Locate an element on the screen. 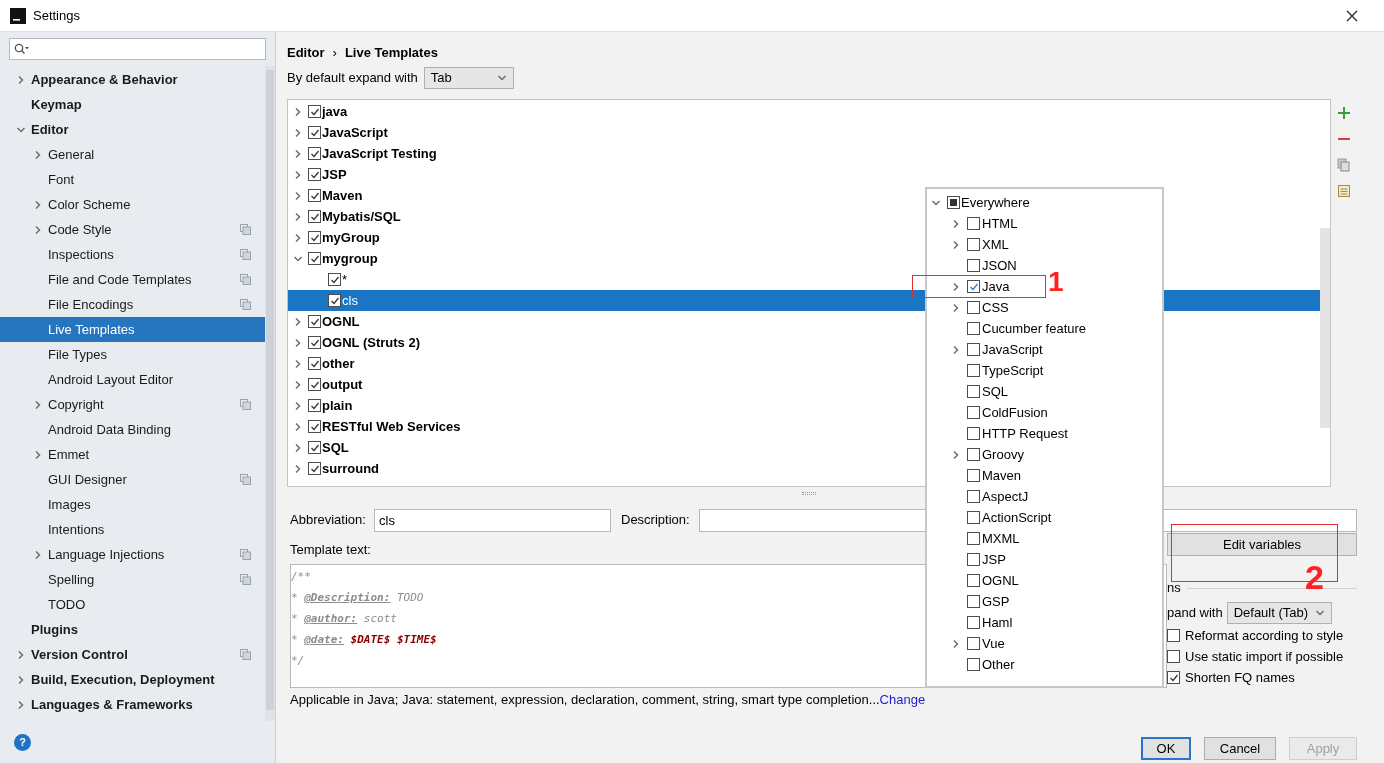  breadcrumb-link: Editor is located at coordinates (306, 52).